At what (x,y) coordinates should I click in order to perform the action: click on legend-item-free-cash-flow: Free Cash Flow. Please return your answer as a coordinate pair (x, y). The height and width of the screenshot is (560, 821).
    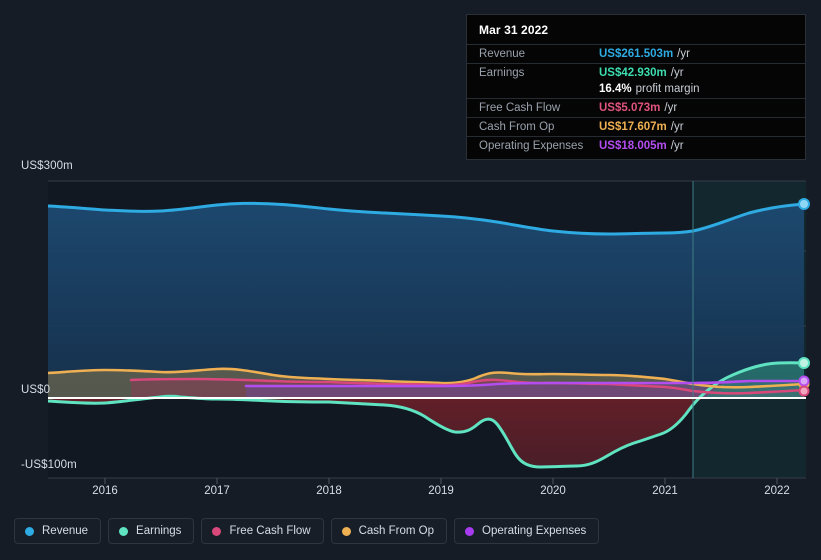
    Looking at the image, I should click on (262, 531).